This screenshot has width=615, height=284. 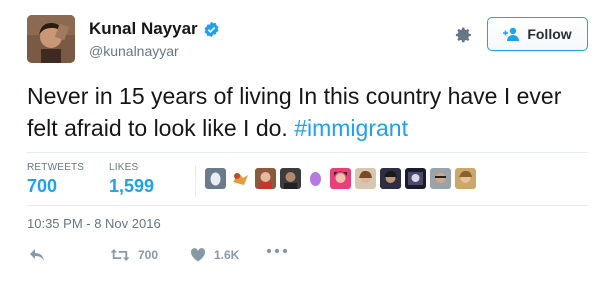 I want to click on retweets-stat: RETWEETS 700, so click(x=55, y=179).